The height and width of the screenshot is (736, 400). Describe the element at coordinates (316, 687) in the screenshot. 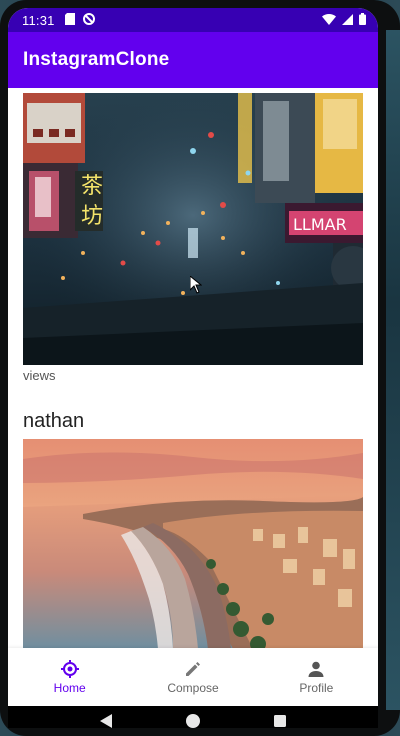

I see `nav-label-profile: Profile` at that location.